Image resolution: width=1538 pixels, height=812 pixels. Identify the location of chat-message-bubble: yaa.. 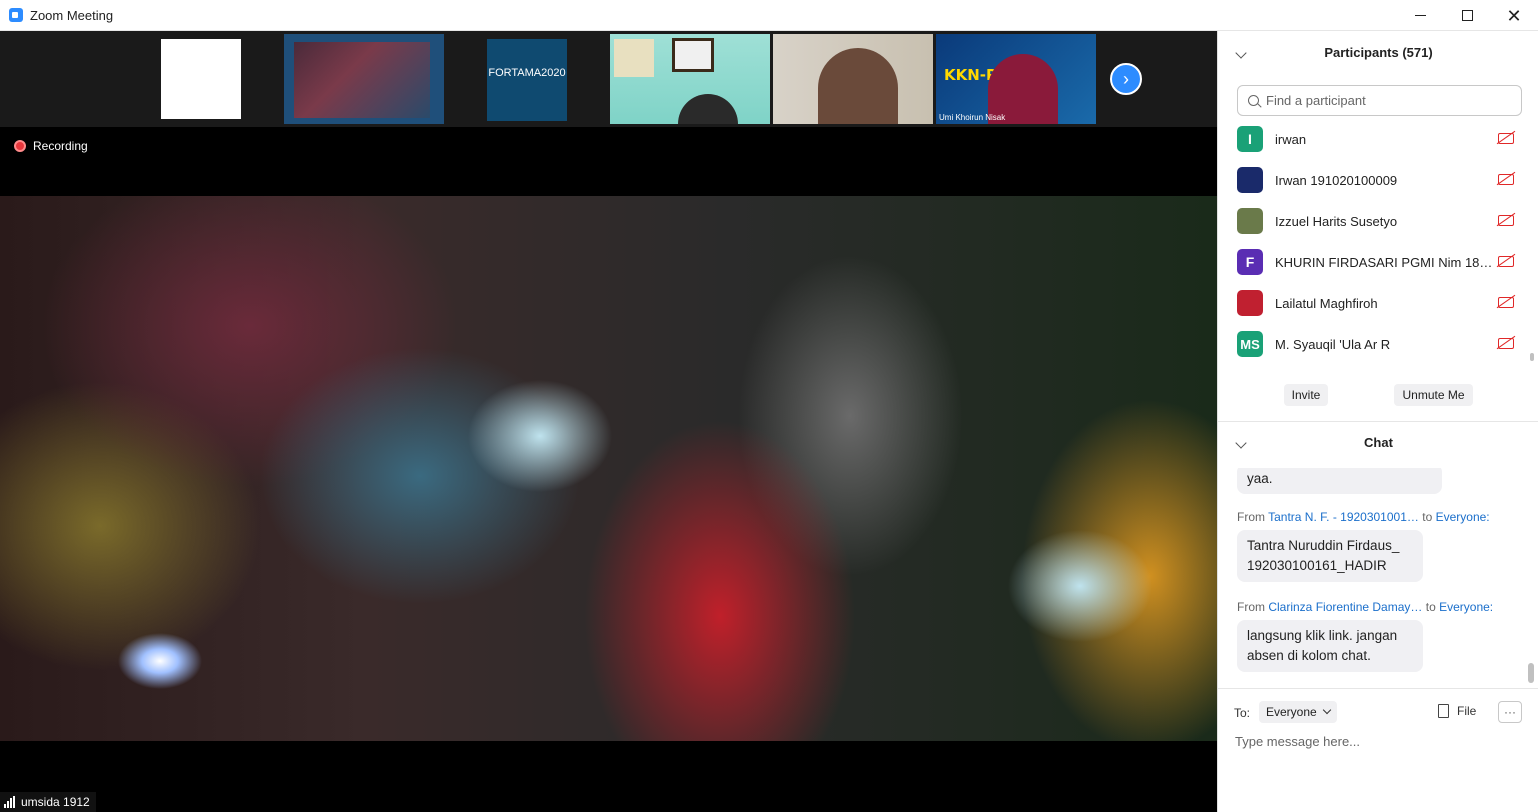
(1339, 481).